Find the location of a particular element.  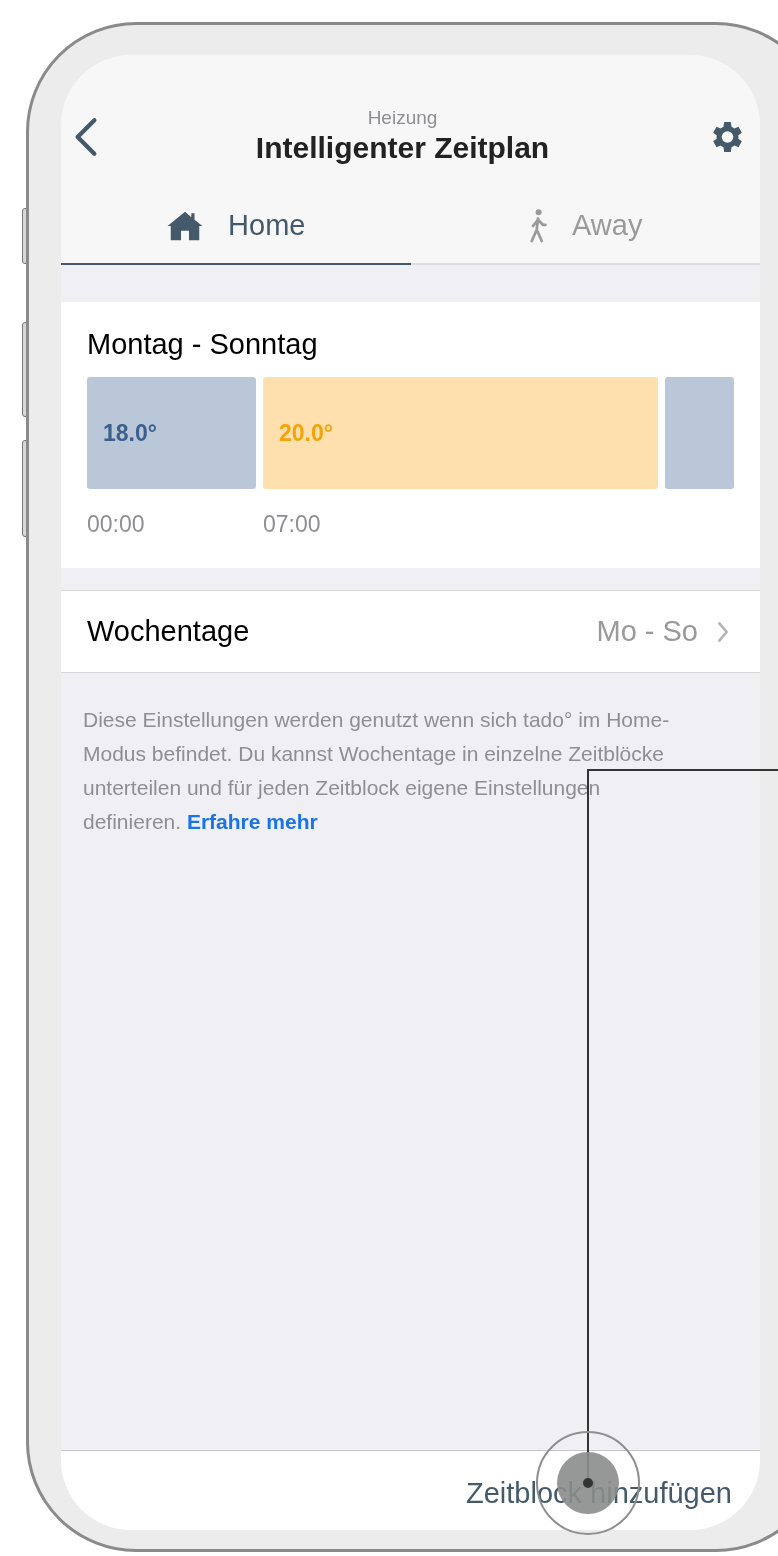

time-block: 18.0° is located at coordinates (171, 433).